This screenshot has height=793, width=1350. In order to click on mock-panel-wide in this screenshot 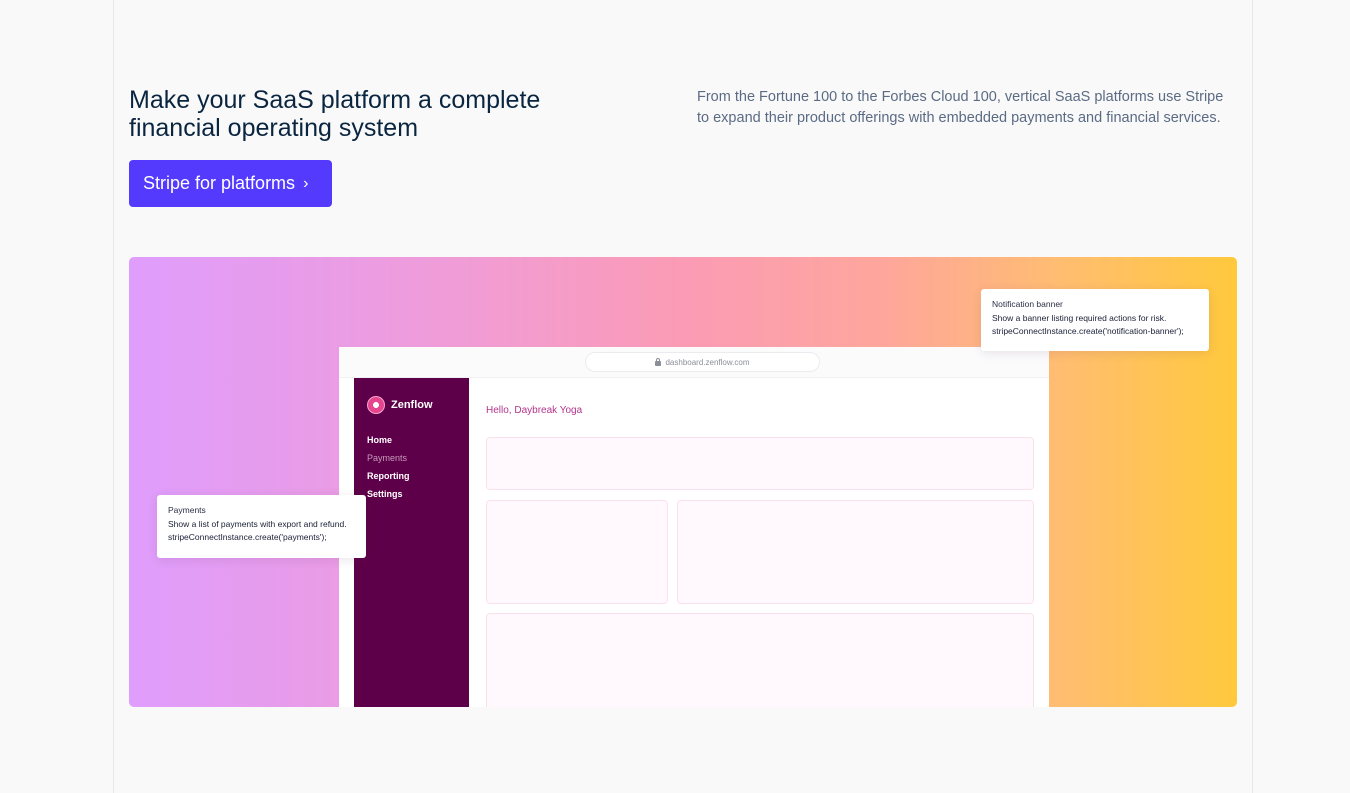, I will do `click(855, 552)`.